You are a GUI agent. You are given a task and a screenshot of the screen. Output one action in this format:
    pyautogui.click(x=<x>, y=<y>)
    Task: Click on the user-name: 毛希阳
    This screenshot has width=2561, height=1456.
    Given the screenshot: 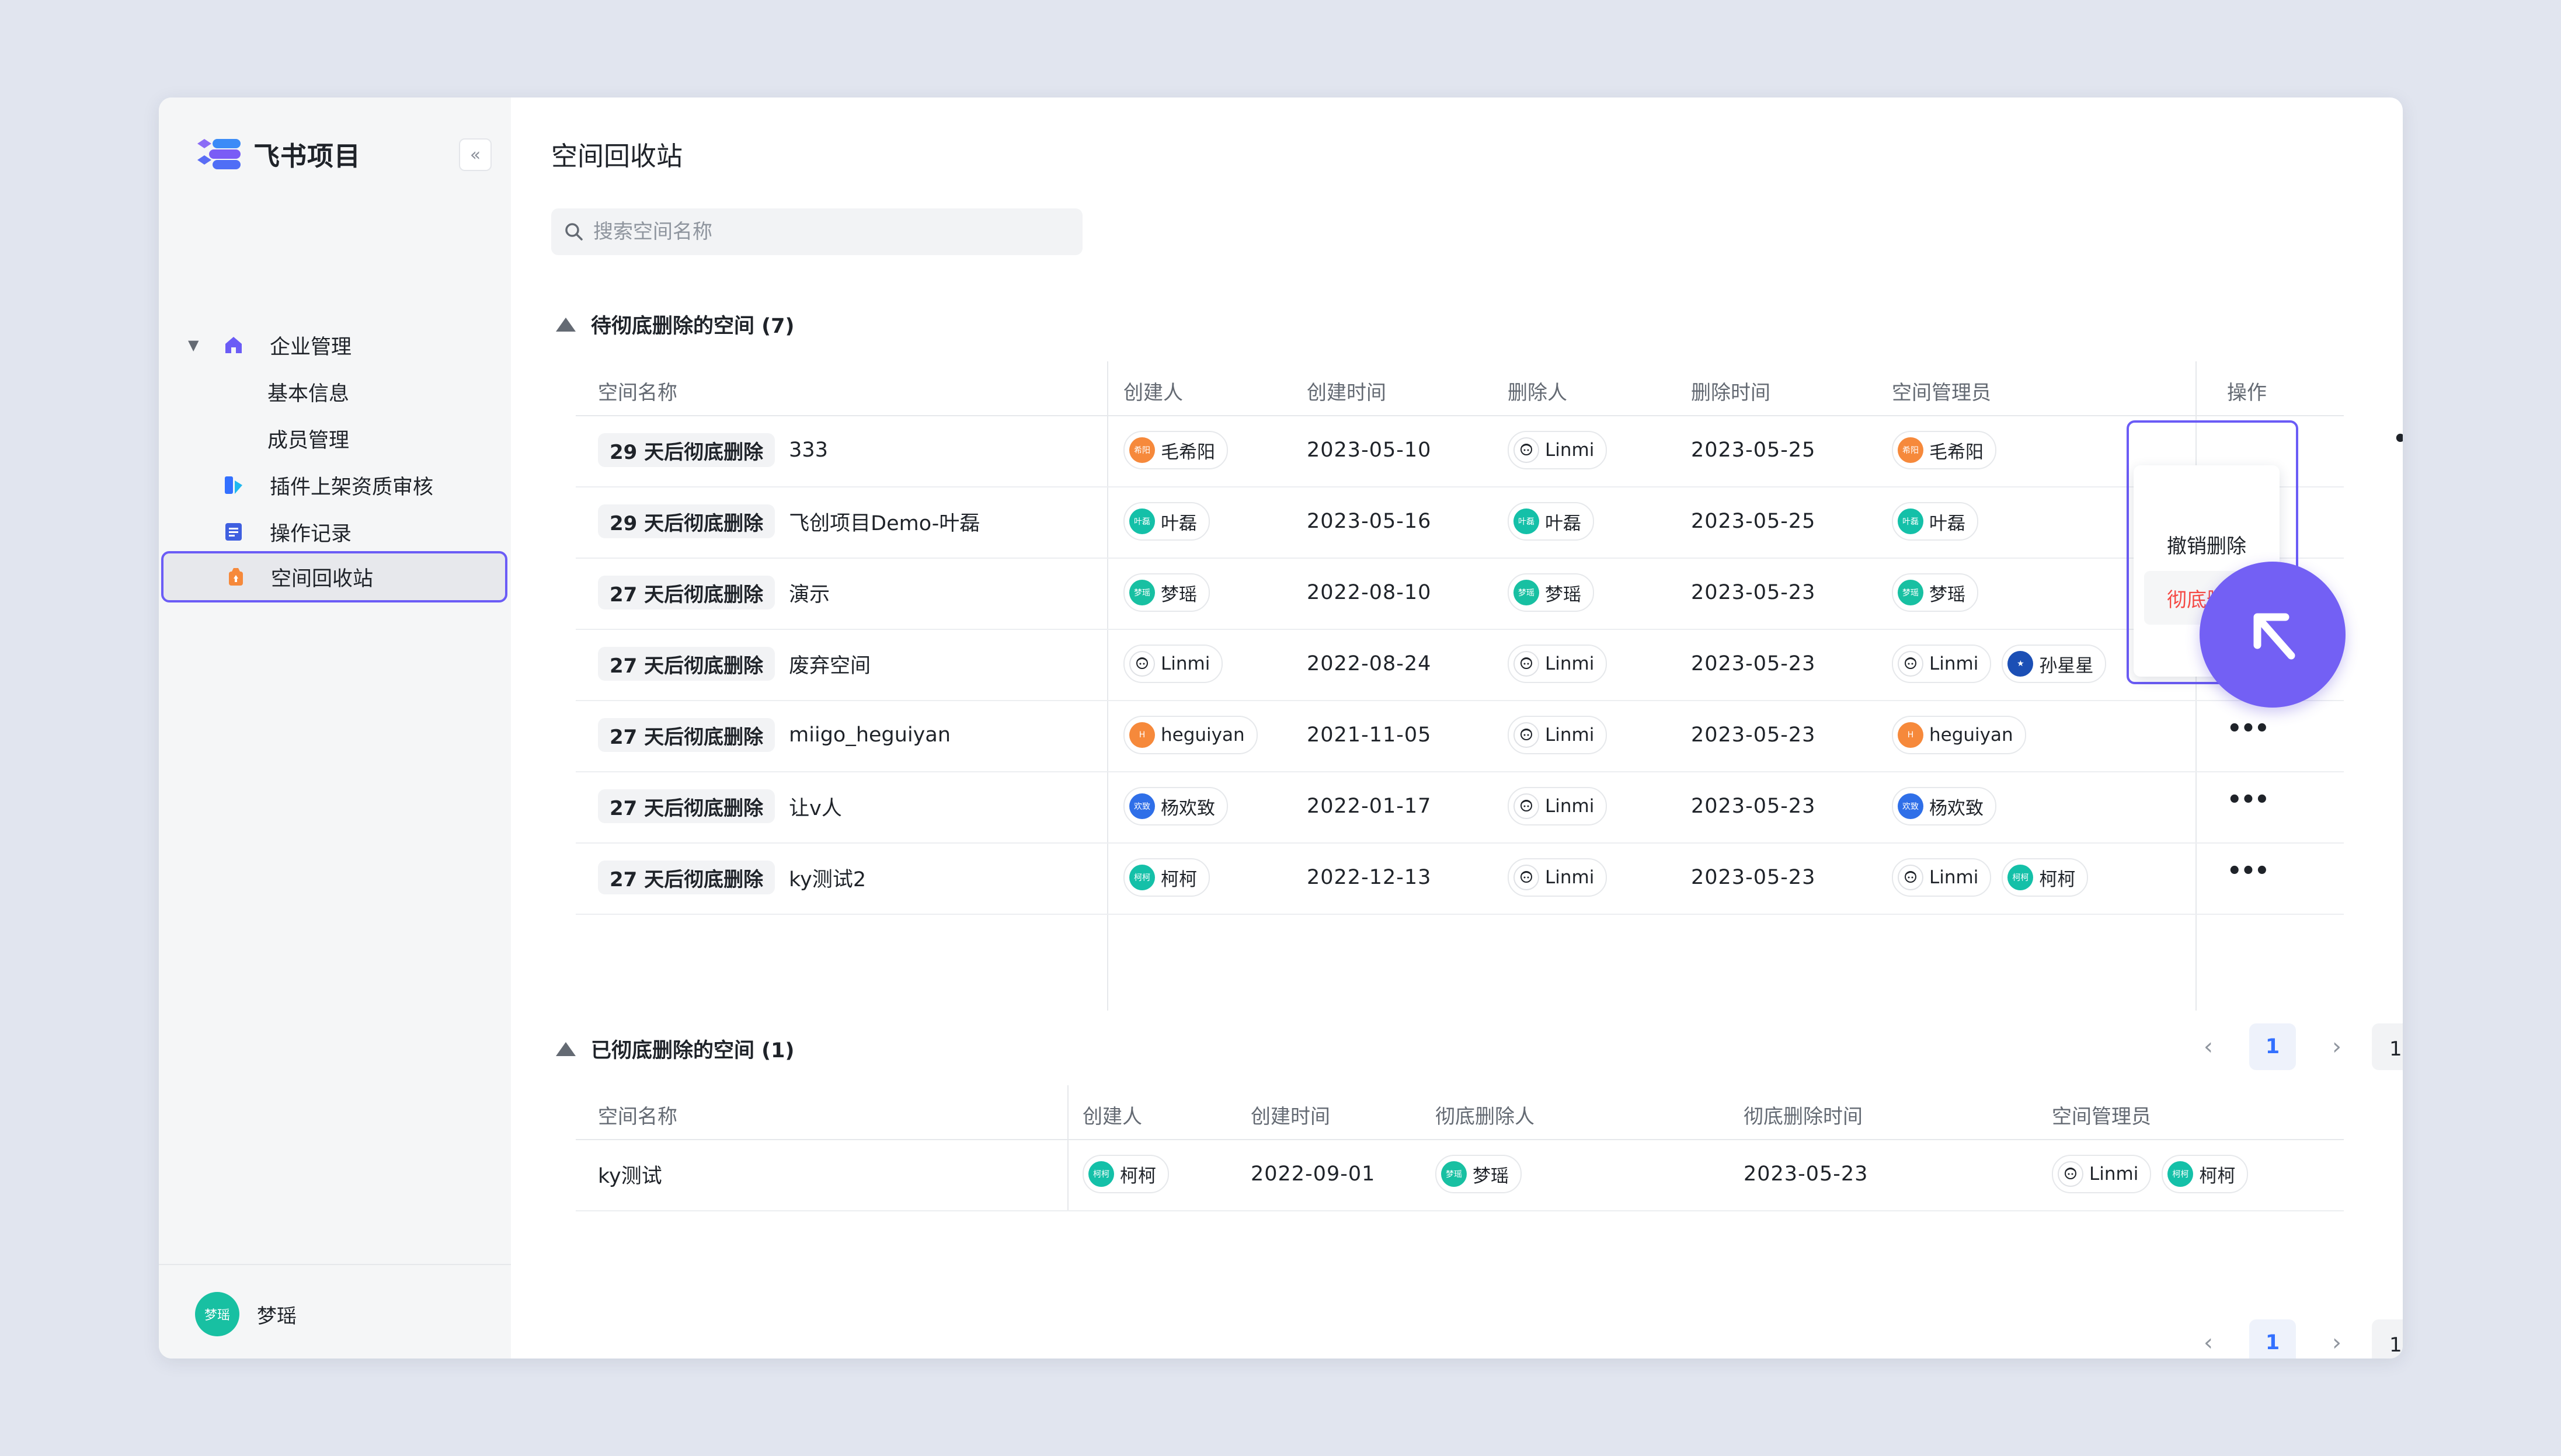 What is the action you would take?
    pyautogui.click(x=1188, y=452)
    